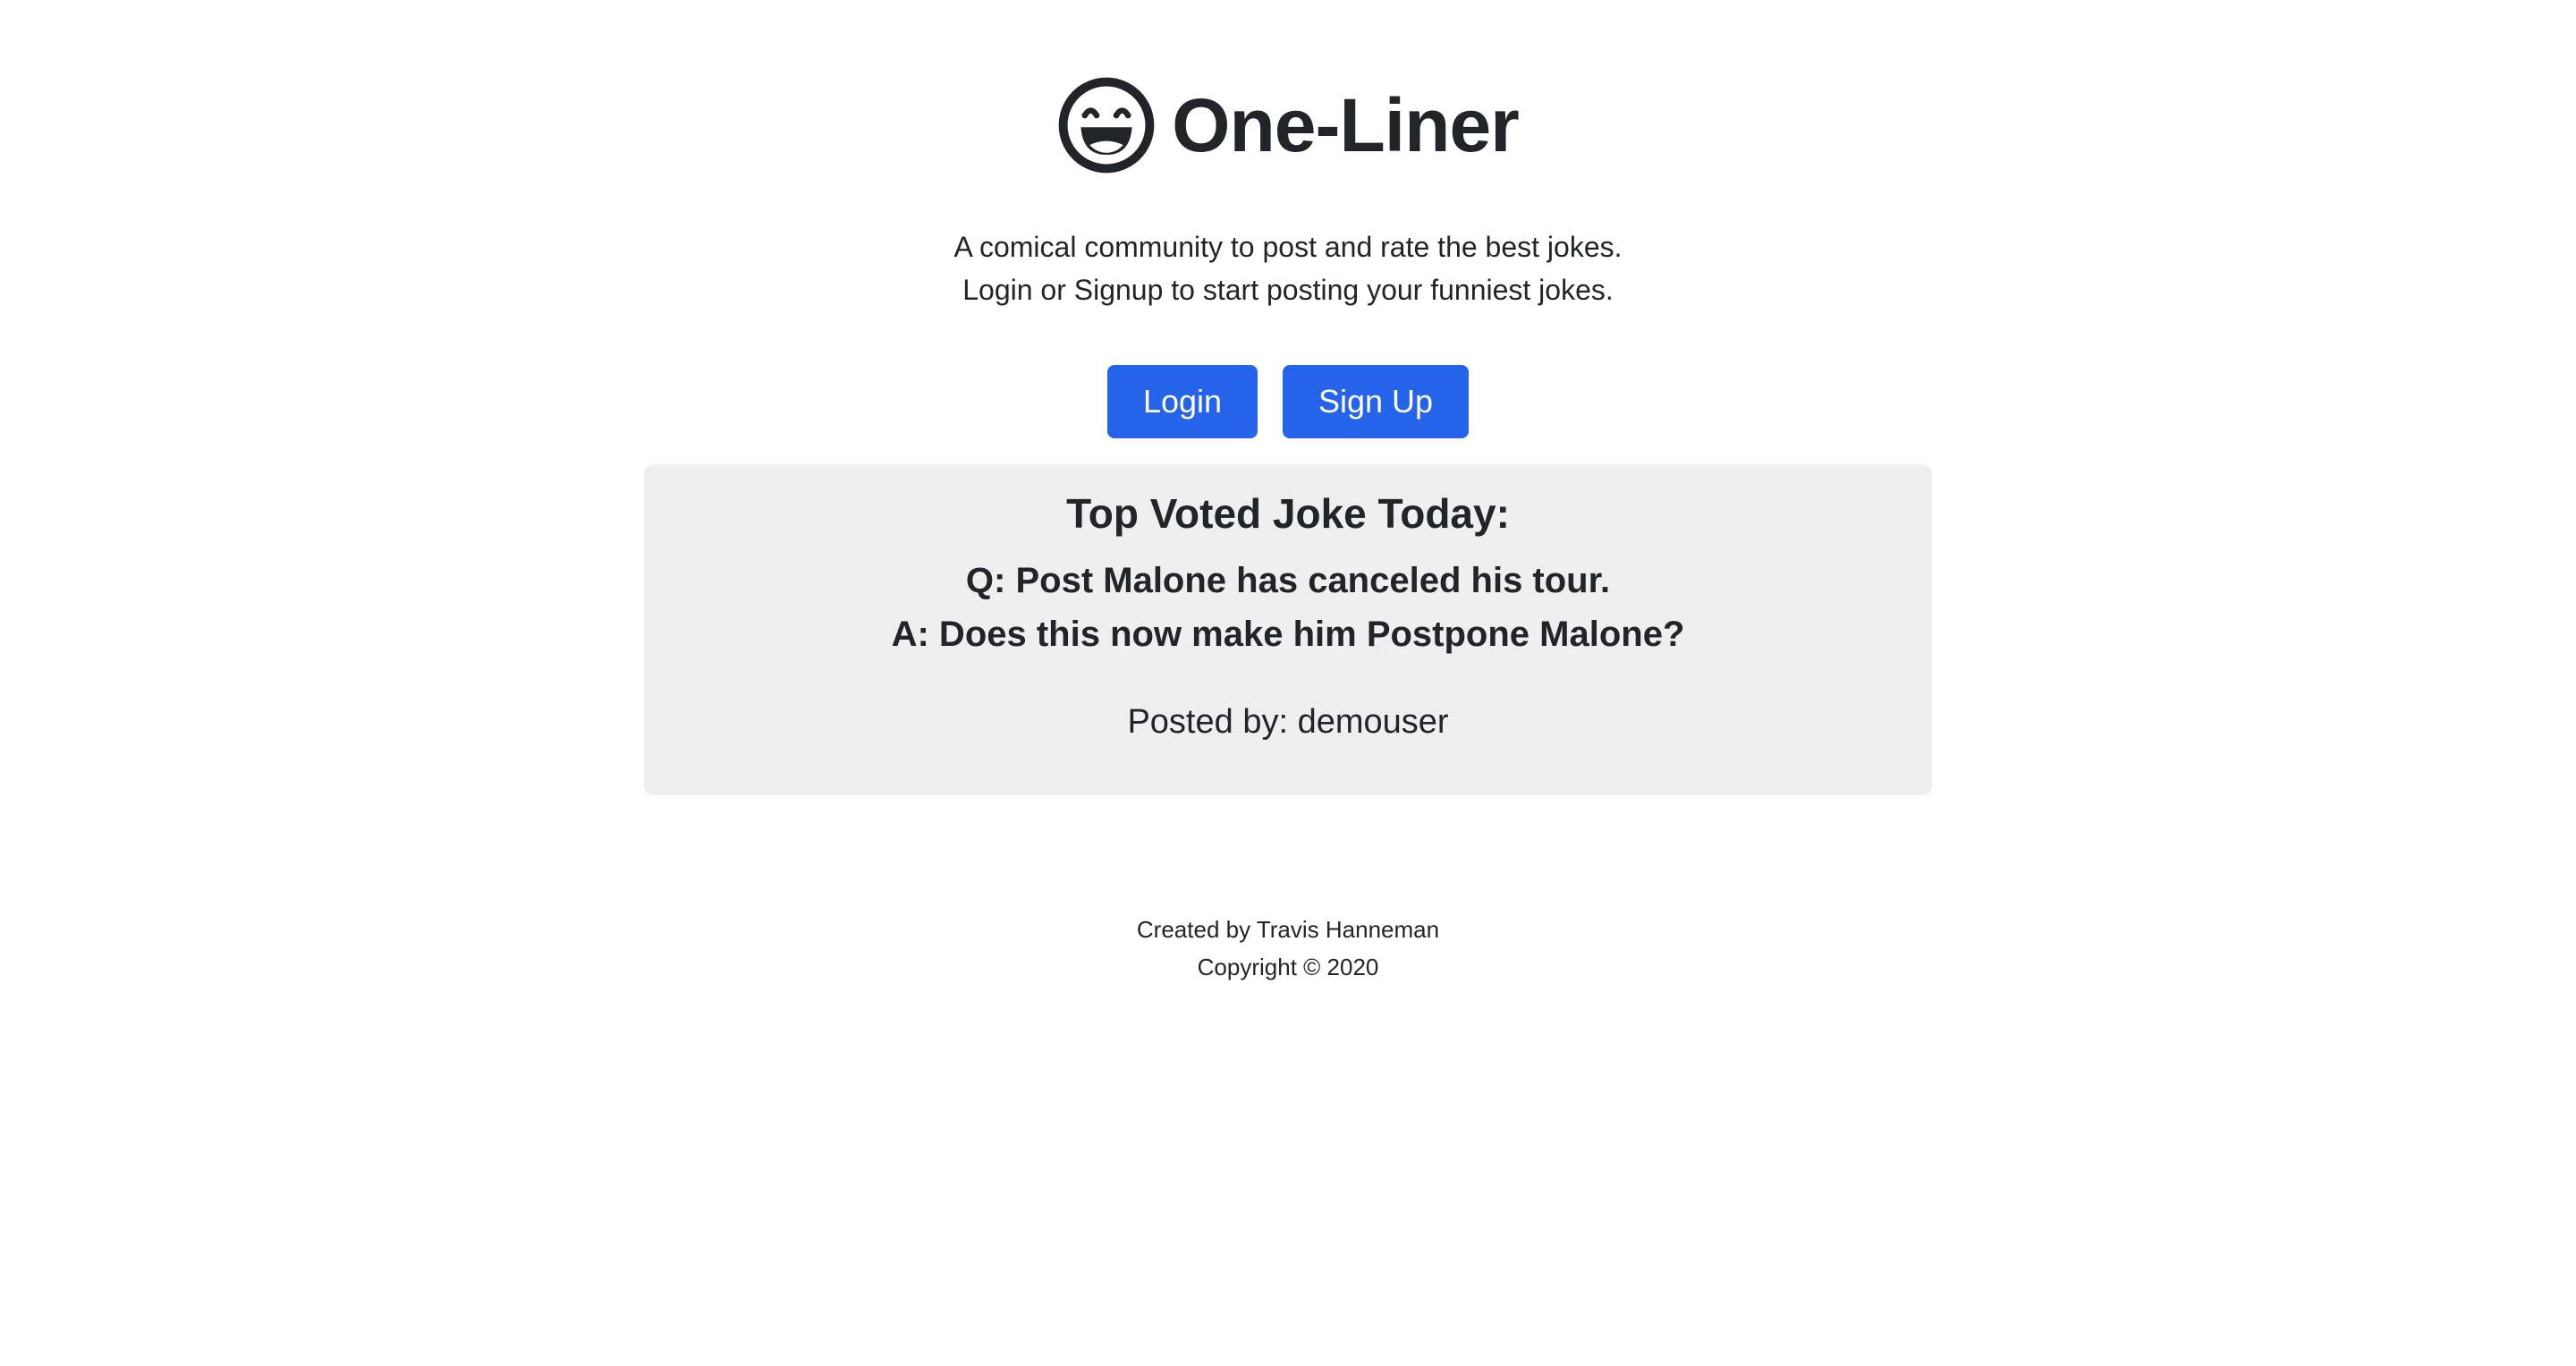 This screenshot has height=1366, width=2576. What do you see at coordinates (1288, 967) in the screenshot?
I see `footer-copyright: Copyright © 2020` at bounding box center [1288, 967].